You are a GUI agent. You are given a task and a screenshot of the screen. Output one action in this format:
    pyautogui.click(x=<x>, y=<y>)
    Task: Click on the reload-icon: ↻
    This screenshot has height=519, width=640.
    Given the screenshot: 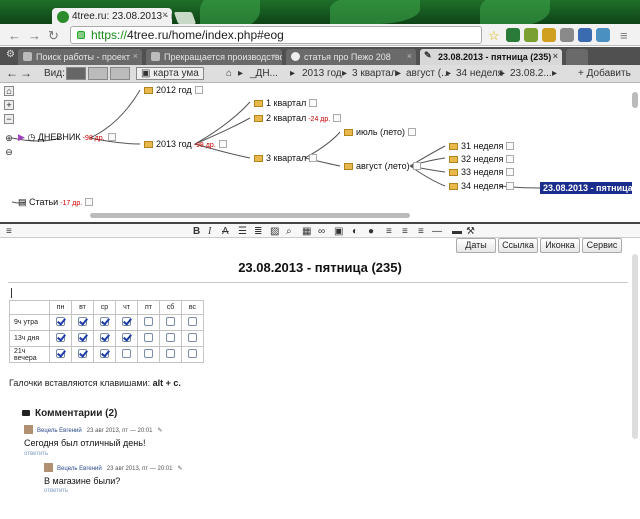 What is the action you would take?
    pyautogui.click(x=53, y=36)
    